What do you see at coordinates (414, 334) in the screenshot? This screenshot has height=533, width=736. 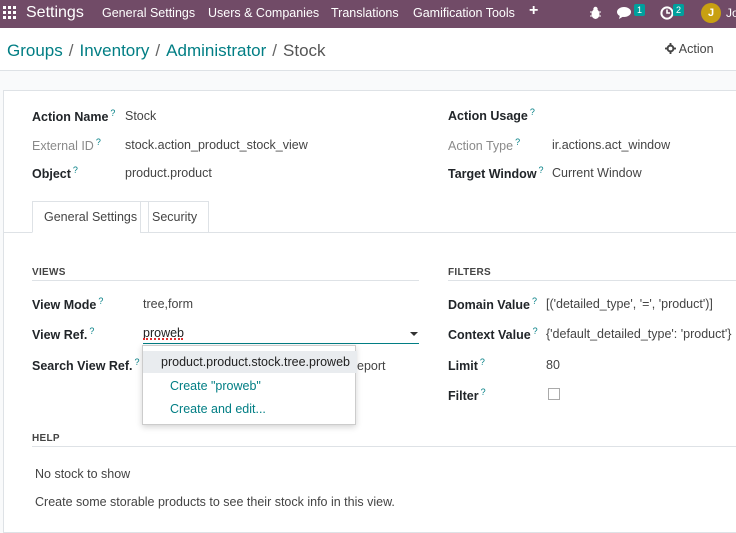 I see `chevron-down-icon` at bounding box center [414, 334].